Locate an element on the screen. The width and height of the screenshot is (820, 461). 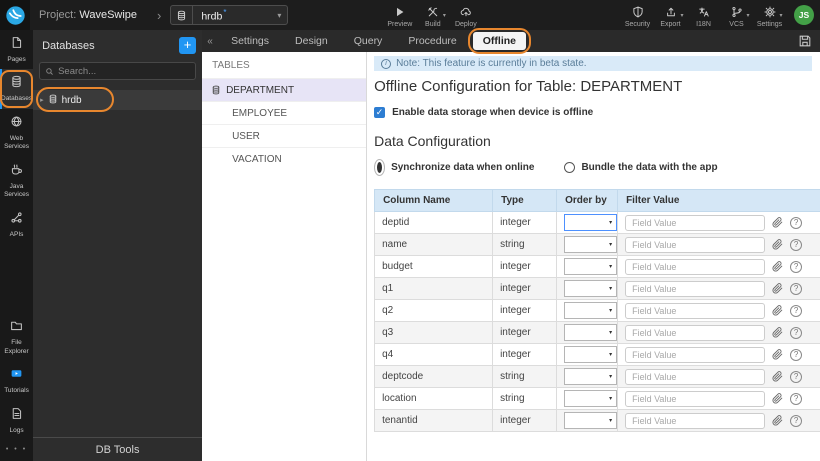
table-list-item-vacation: VACATION is located at coordinates (284, 158).